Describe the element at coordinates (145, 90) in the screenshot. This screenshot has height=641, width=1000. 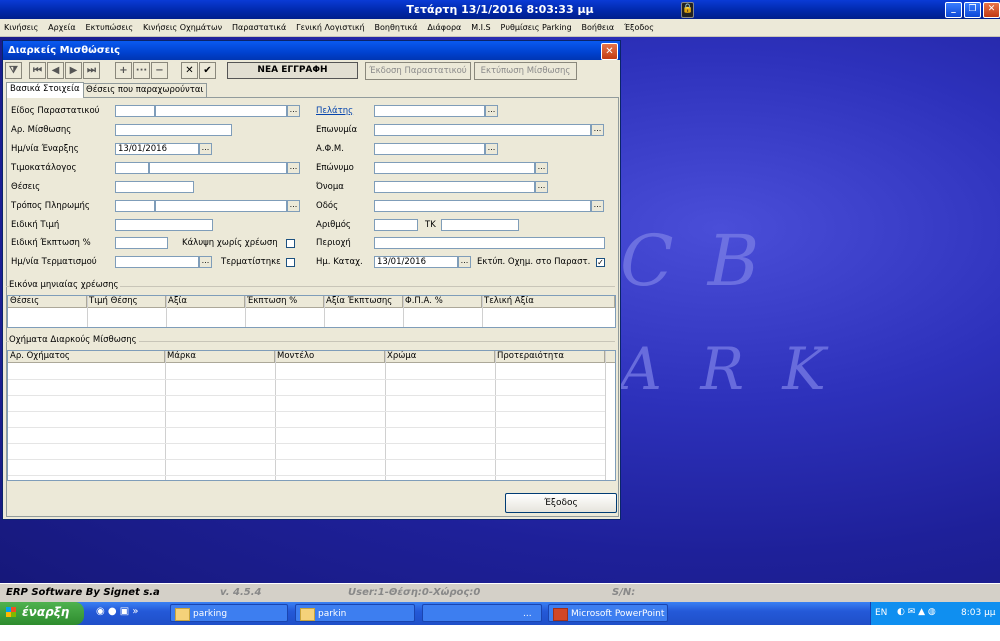
I see `tab-granted-positions: Θέσεις που παραχωρούνται` at that location.